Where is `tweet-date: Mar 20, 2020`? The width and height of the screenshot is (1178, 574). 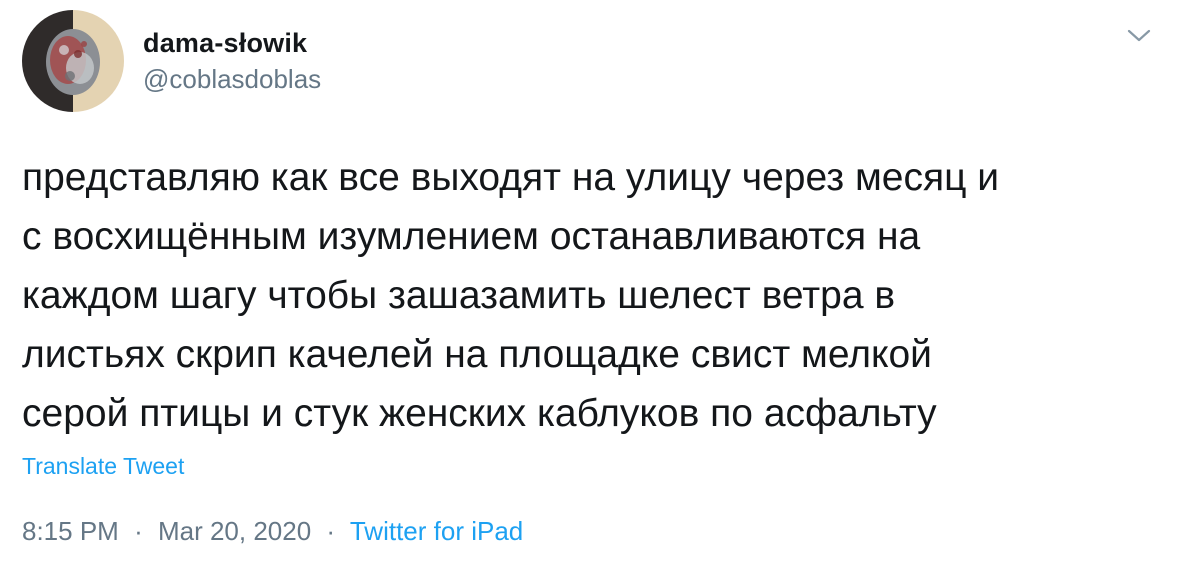
tweet-date: Mar 20, 2020 is located at coordinates (234, 531).